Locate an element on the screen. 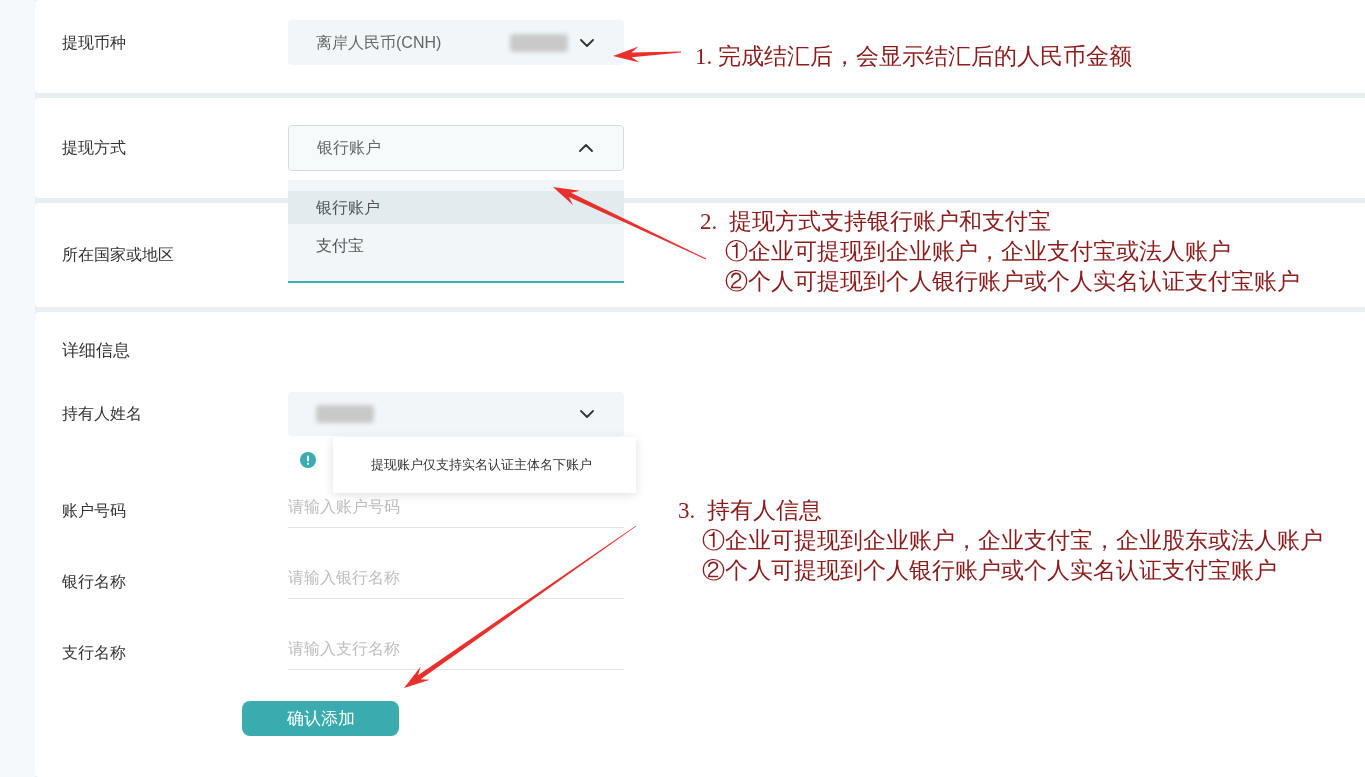  chevron-up-icon is located at coordinates (586, 148).